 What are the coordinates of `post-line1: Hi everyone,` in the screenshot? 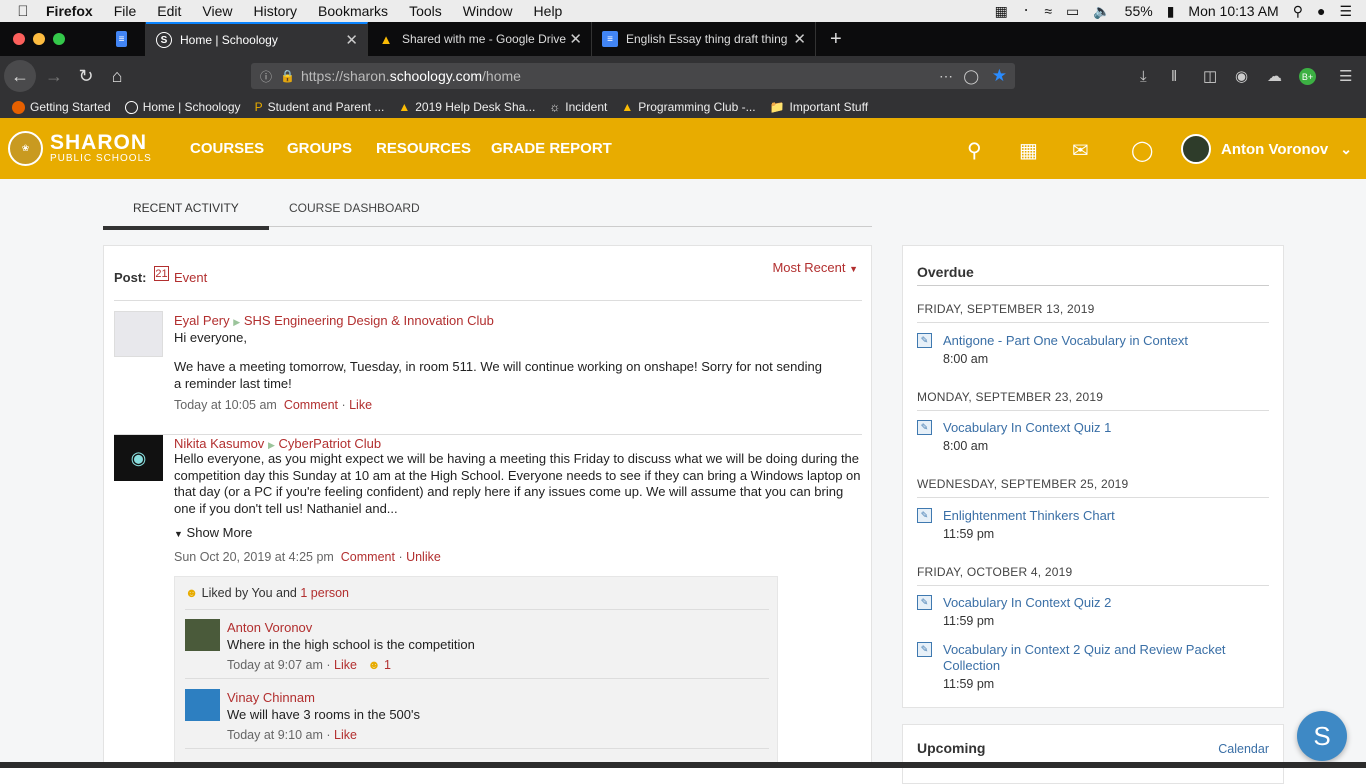 It's located at (210, 337).